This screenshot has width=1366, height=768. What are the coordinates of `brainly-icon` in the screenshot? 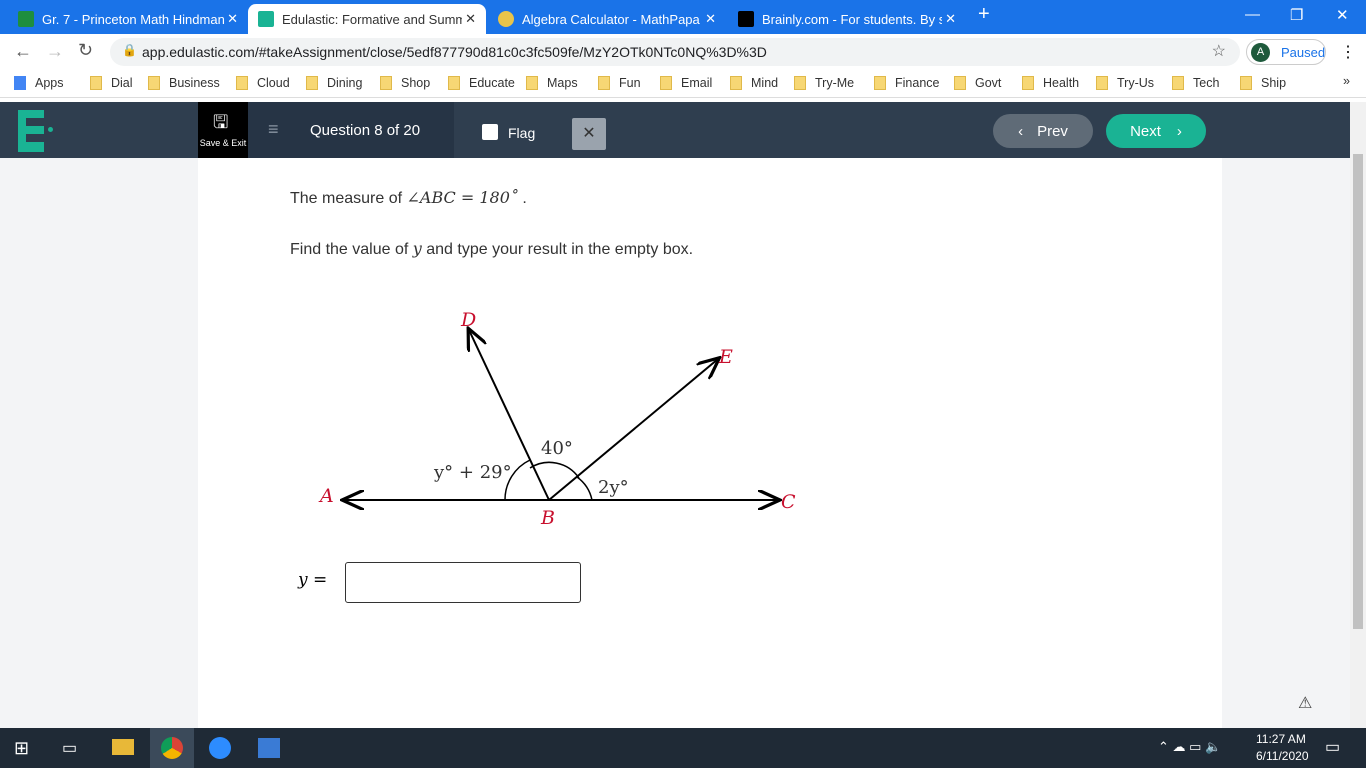 It's located at (746, 19).